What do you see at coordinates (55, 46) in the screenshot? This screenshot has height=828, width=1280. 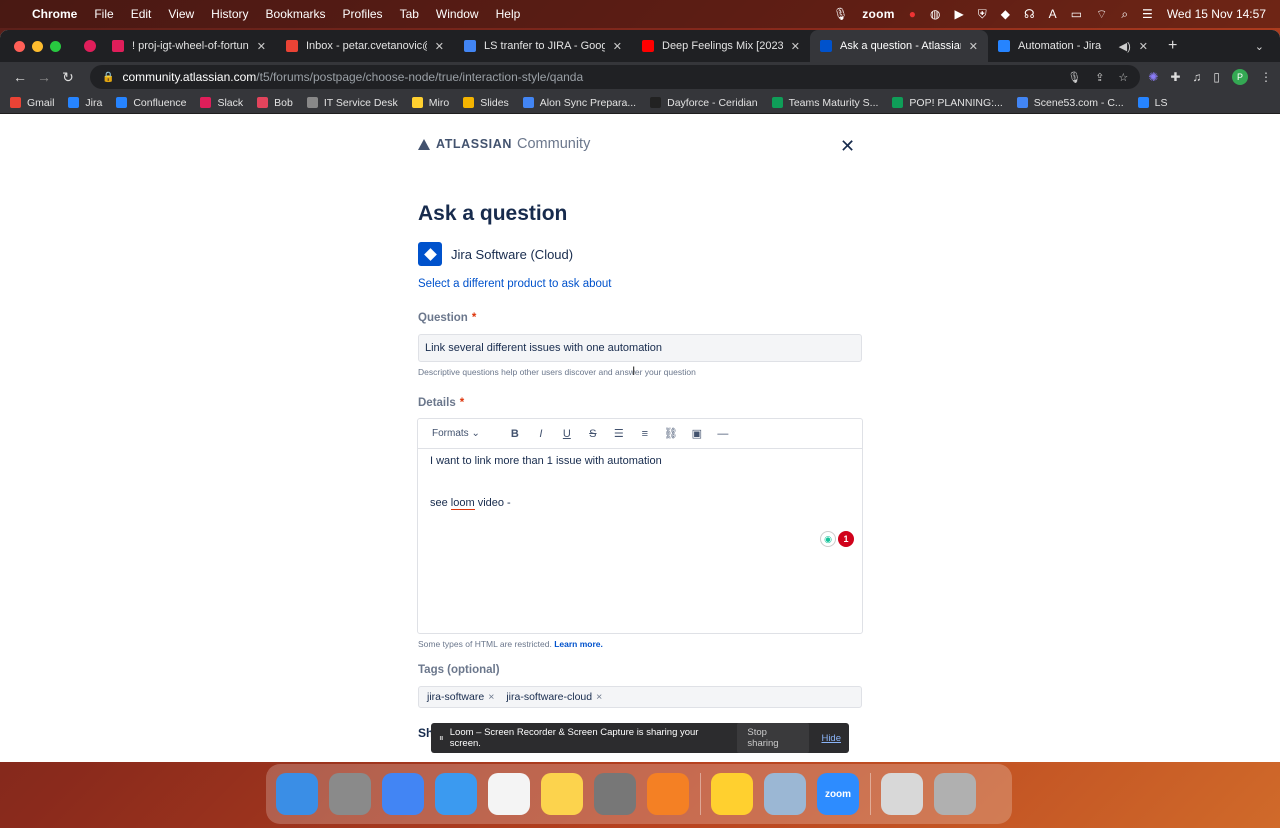 I see `fullscreen-window-button` at bounding box center [55, 46].